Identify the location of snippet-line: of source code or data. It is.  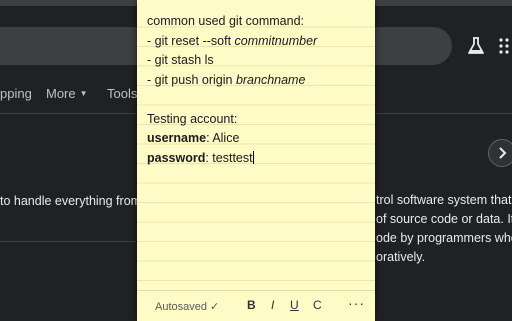
(444, 219).